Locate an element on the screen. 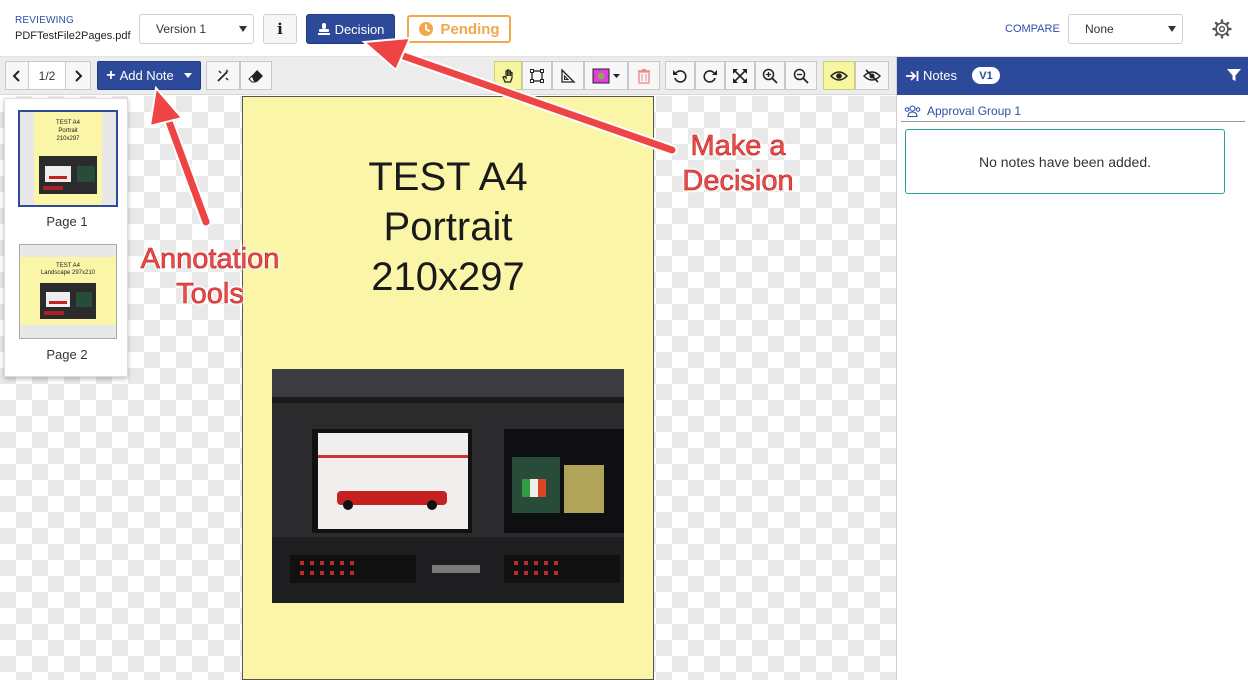 This screenshot has height=680, width=1248. magic-wand-button is located at coordinates (223, 75).